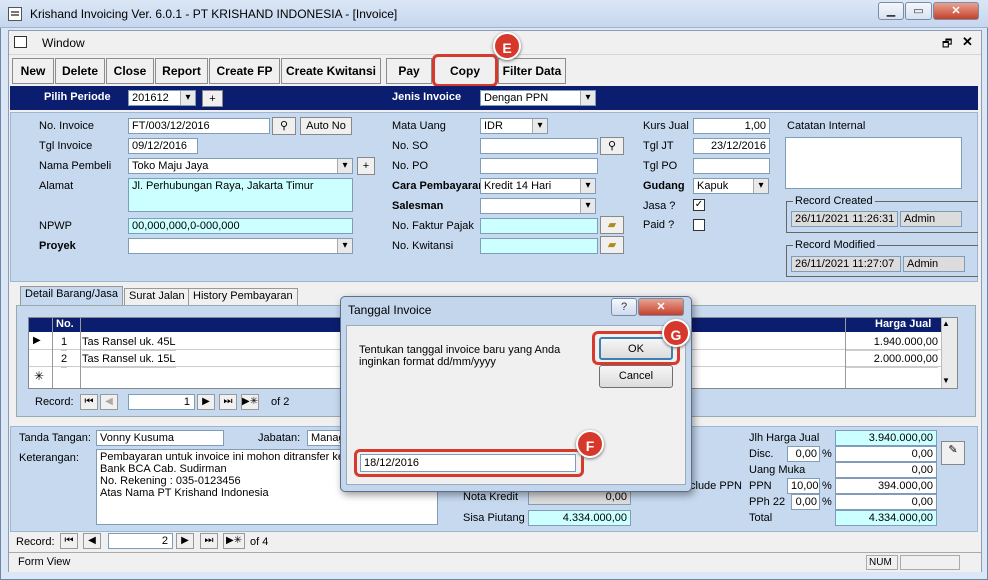 Image resolution: width=988 pixels, height=580 pixels. I want to click on nama-pembeli-select: Toko Maju Jaya, so click(240, 166).